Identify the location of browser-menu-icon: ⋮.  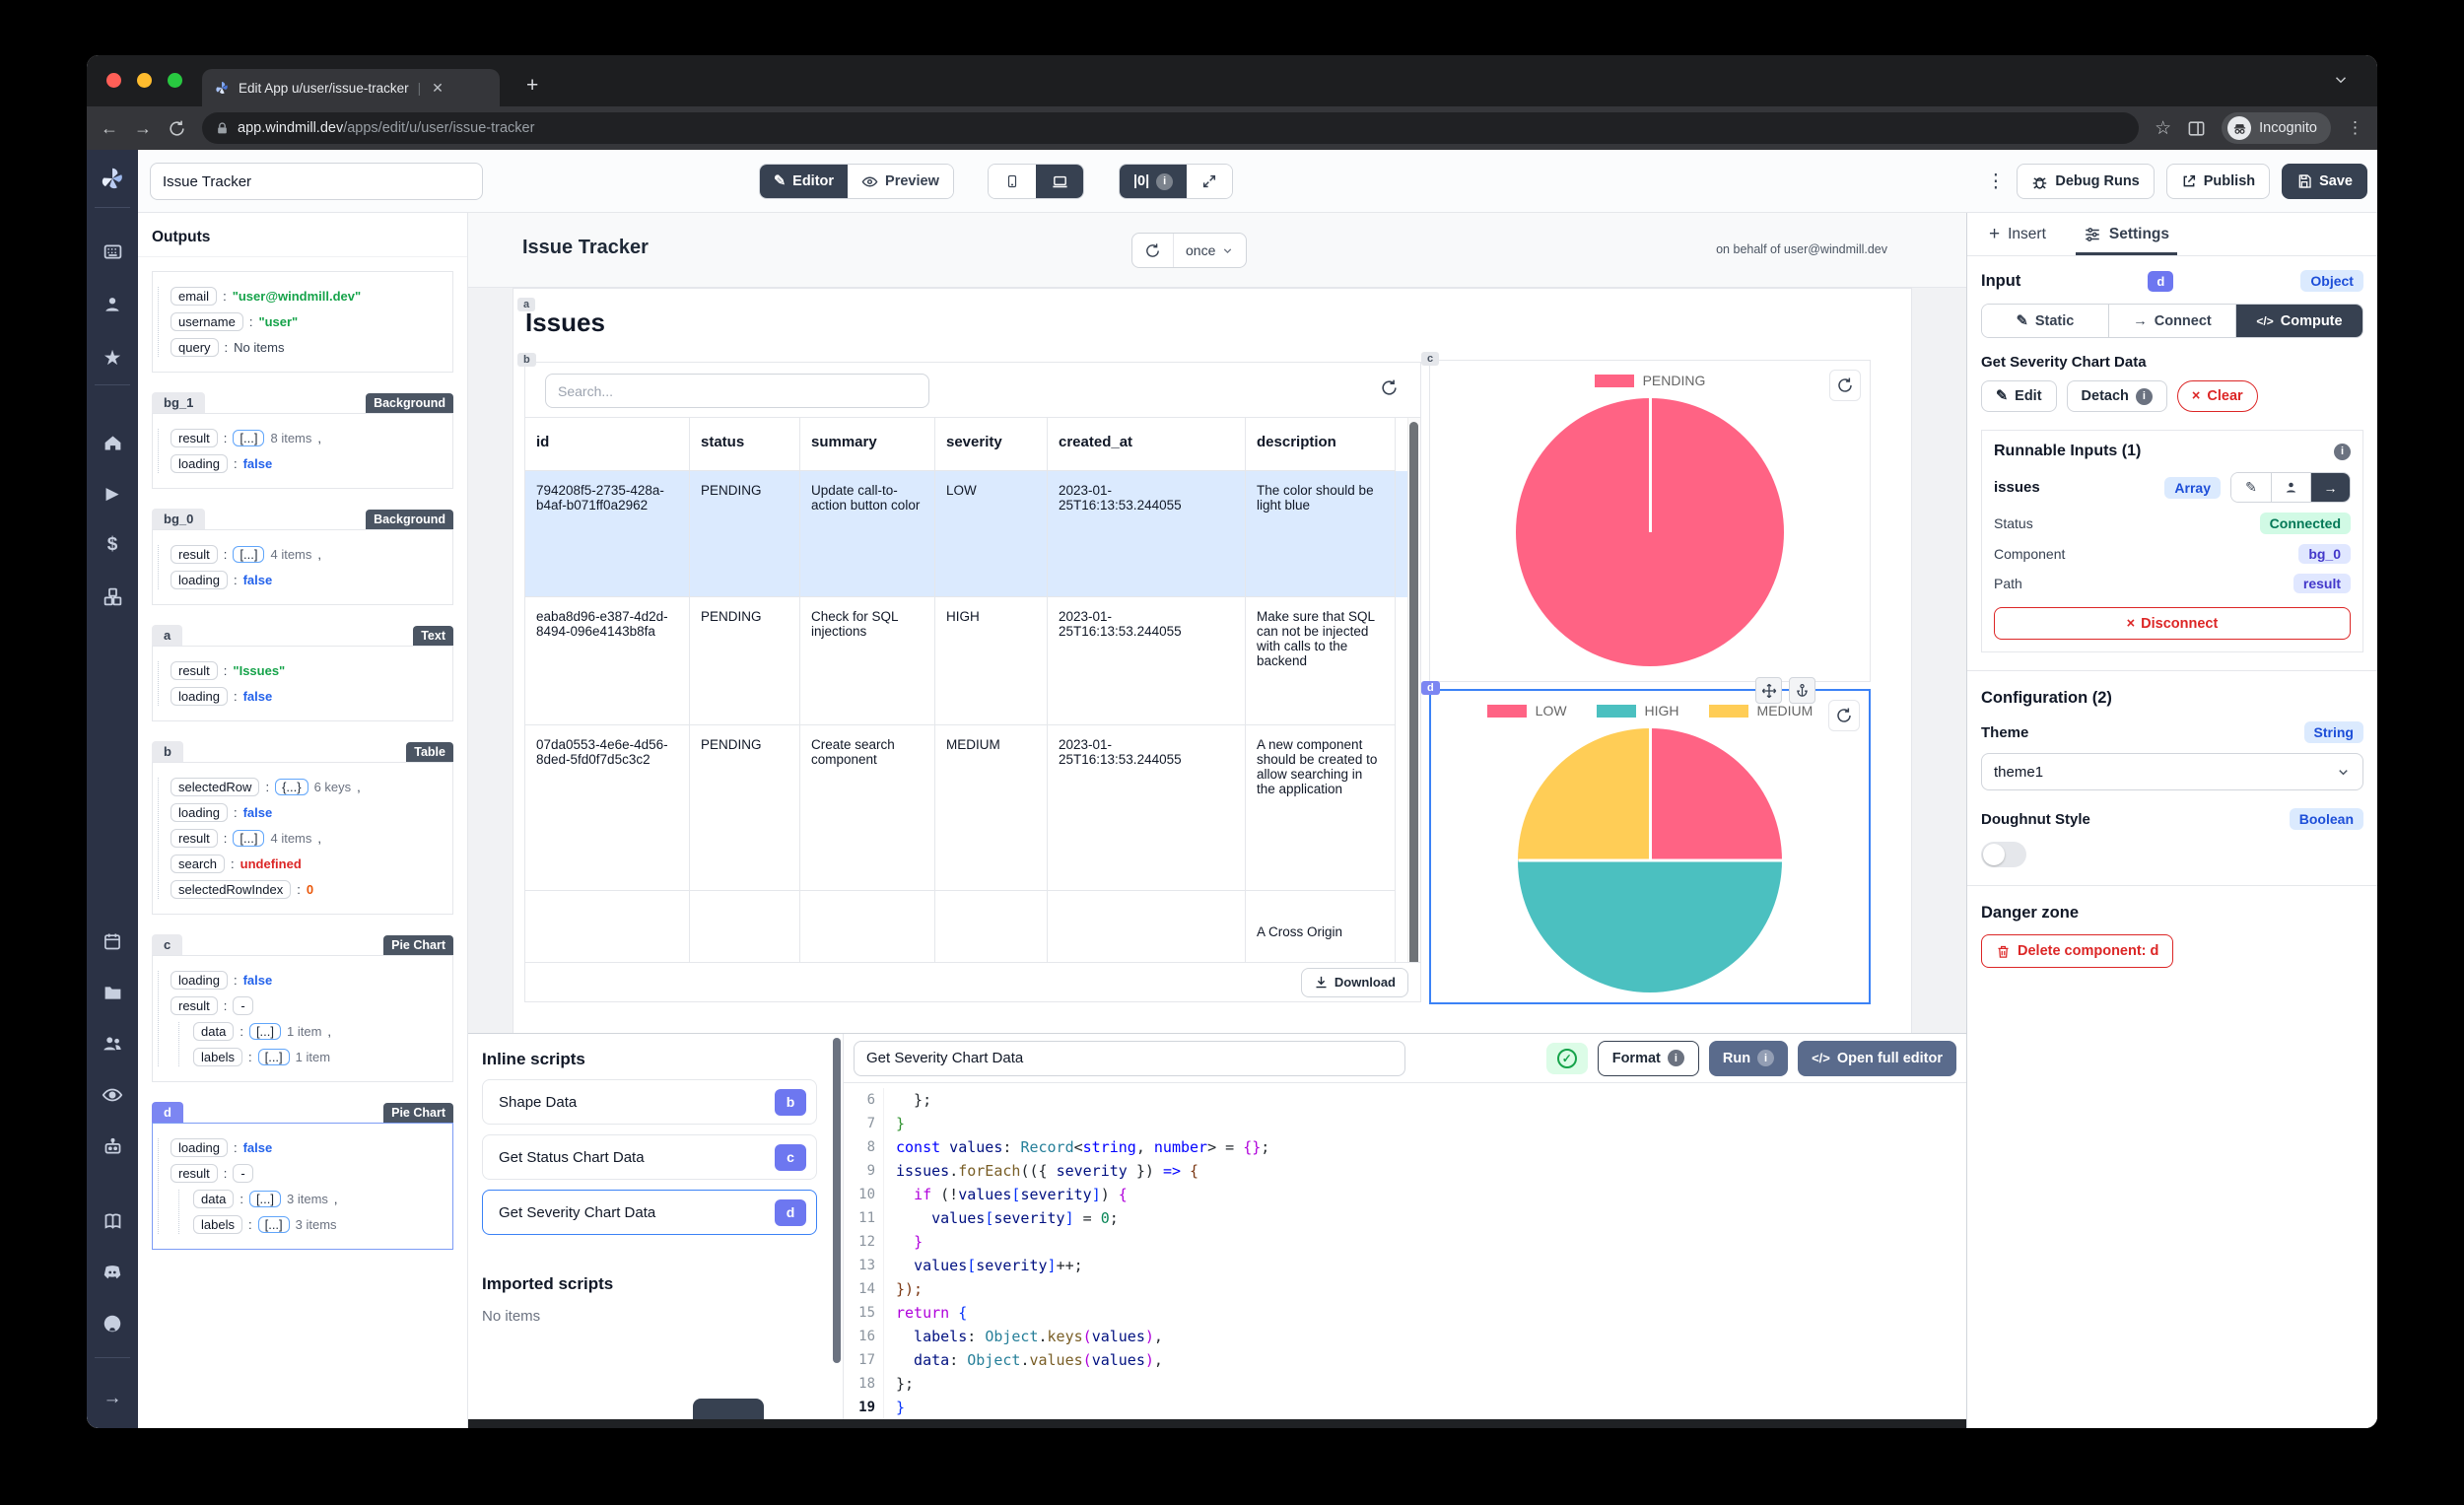
(2355, 128).